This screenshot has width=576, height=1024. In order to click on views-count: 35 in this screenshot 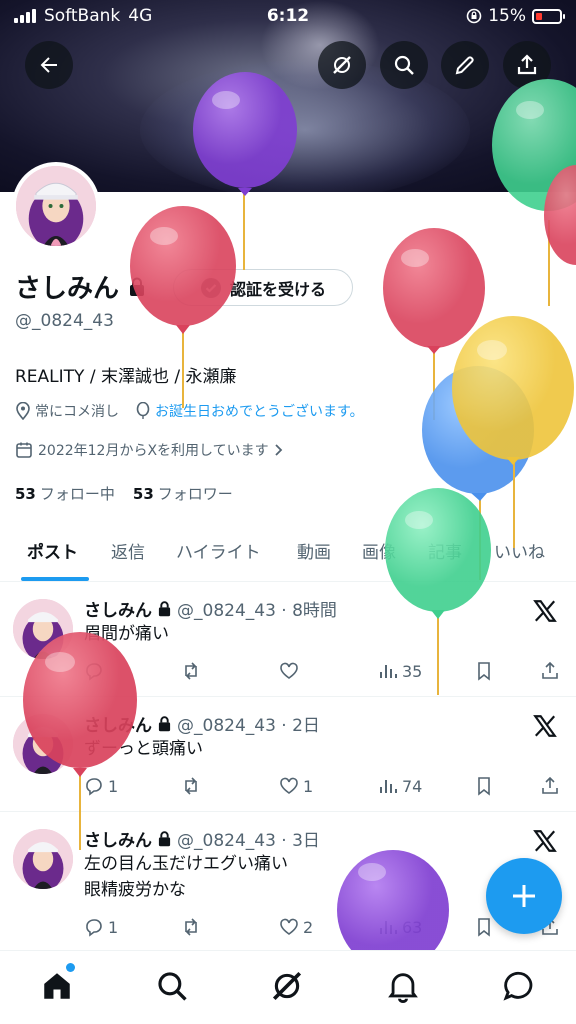, I will do `click(412, 671)`.